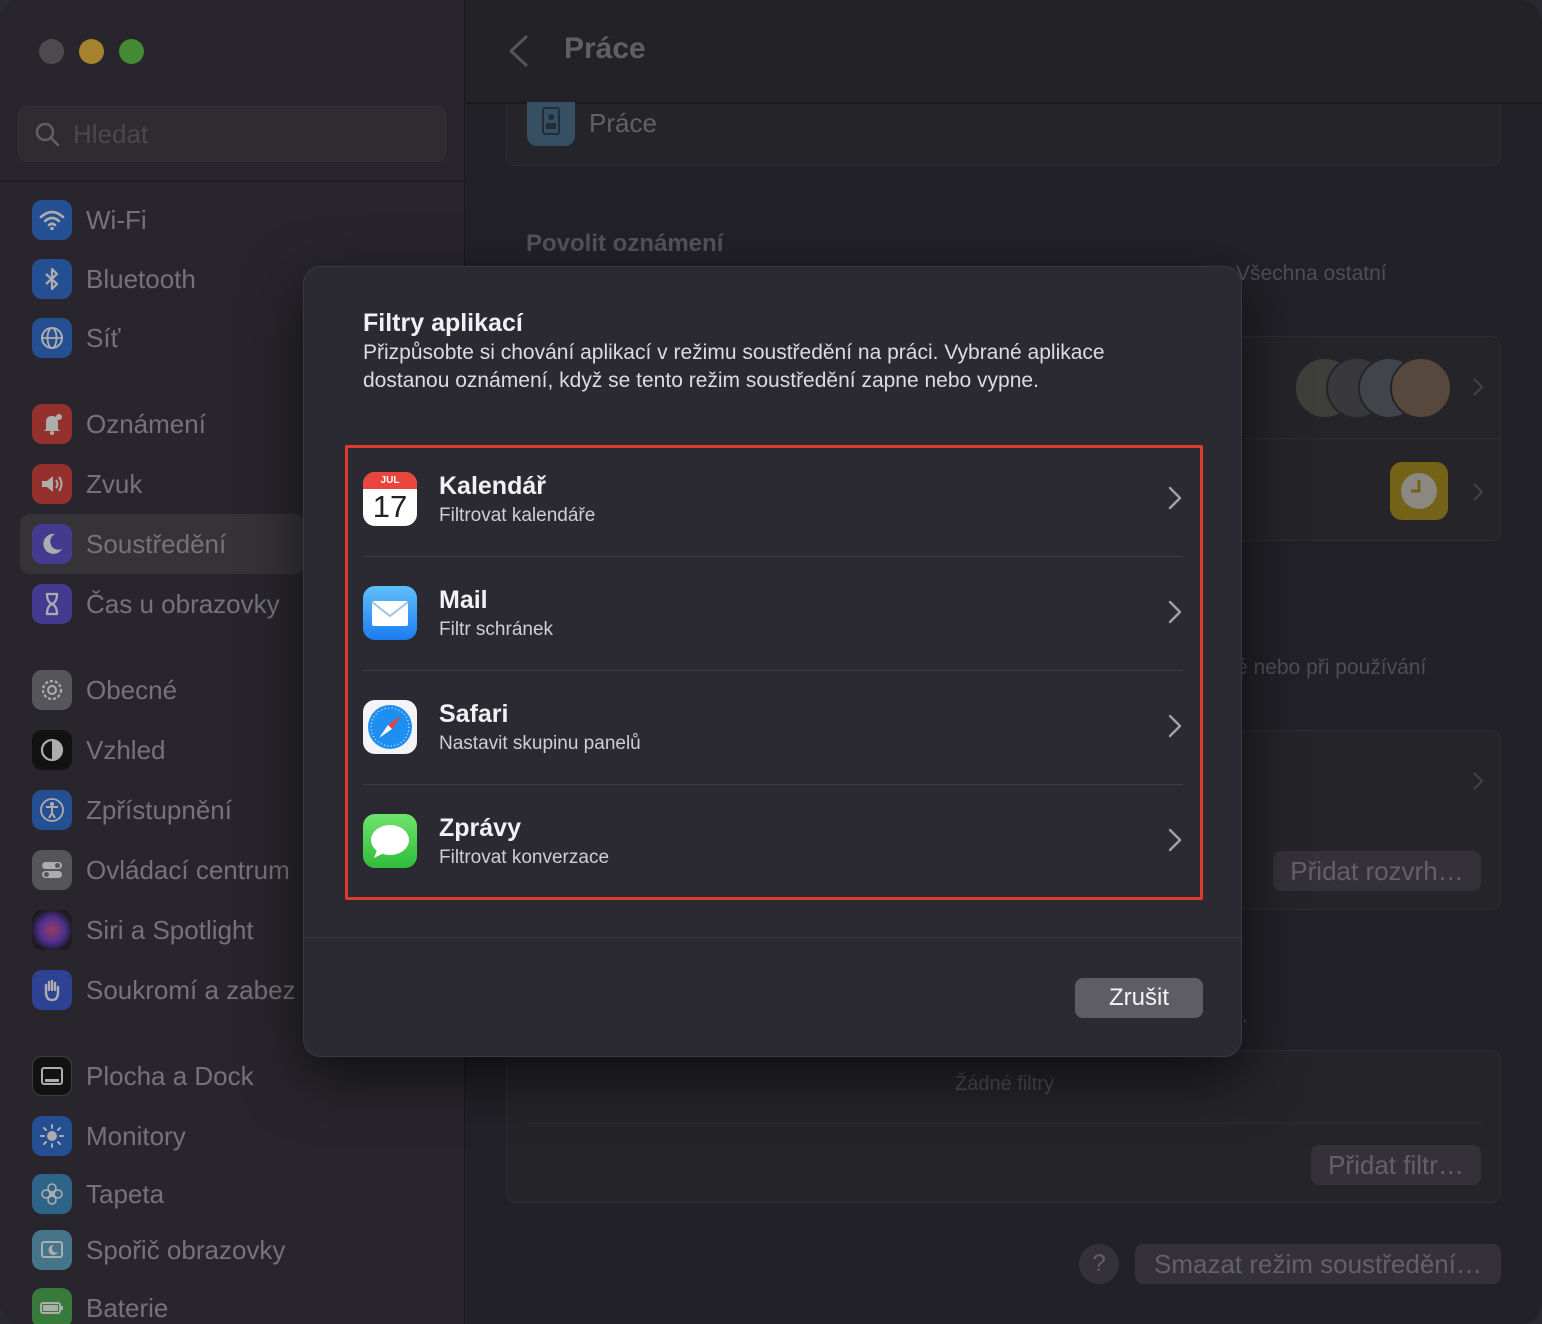 The height and width of the screenshot is (1324, 1542). Describe the element at coordinates (443, 323) in the screenshot. I see `dialog-title: Filtry aplikací` at that location.